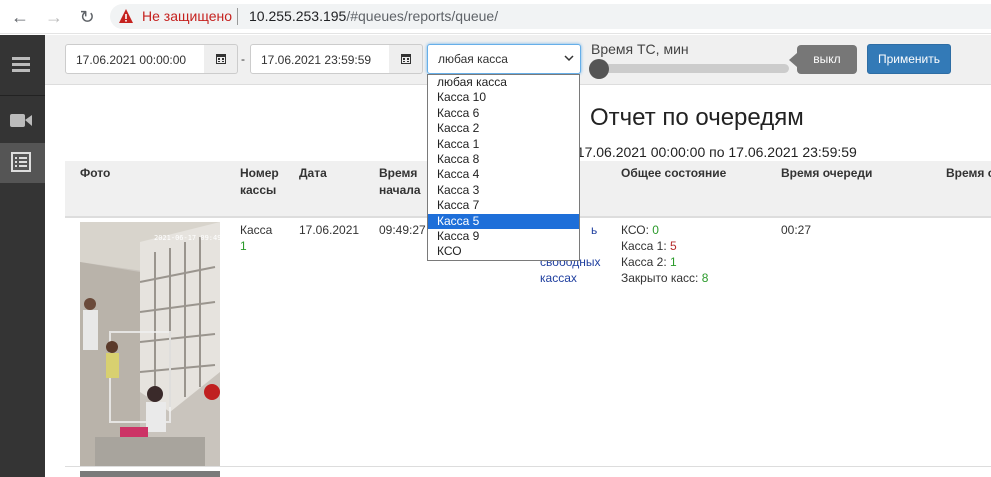  Describe the element at coordinates (329, 230) in the screenshot. I see `date-cell: 17.06.2021` at that location.